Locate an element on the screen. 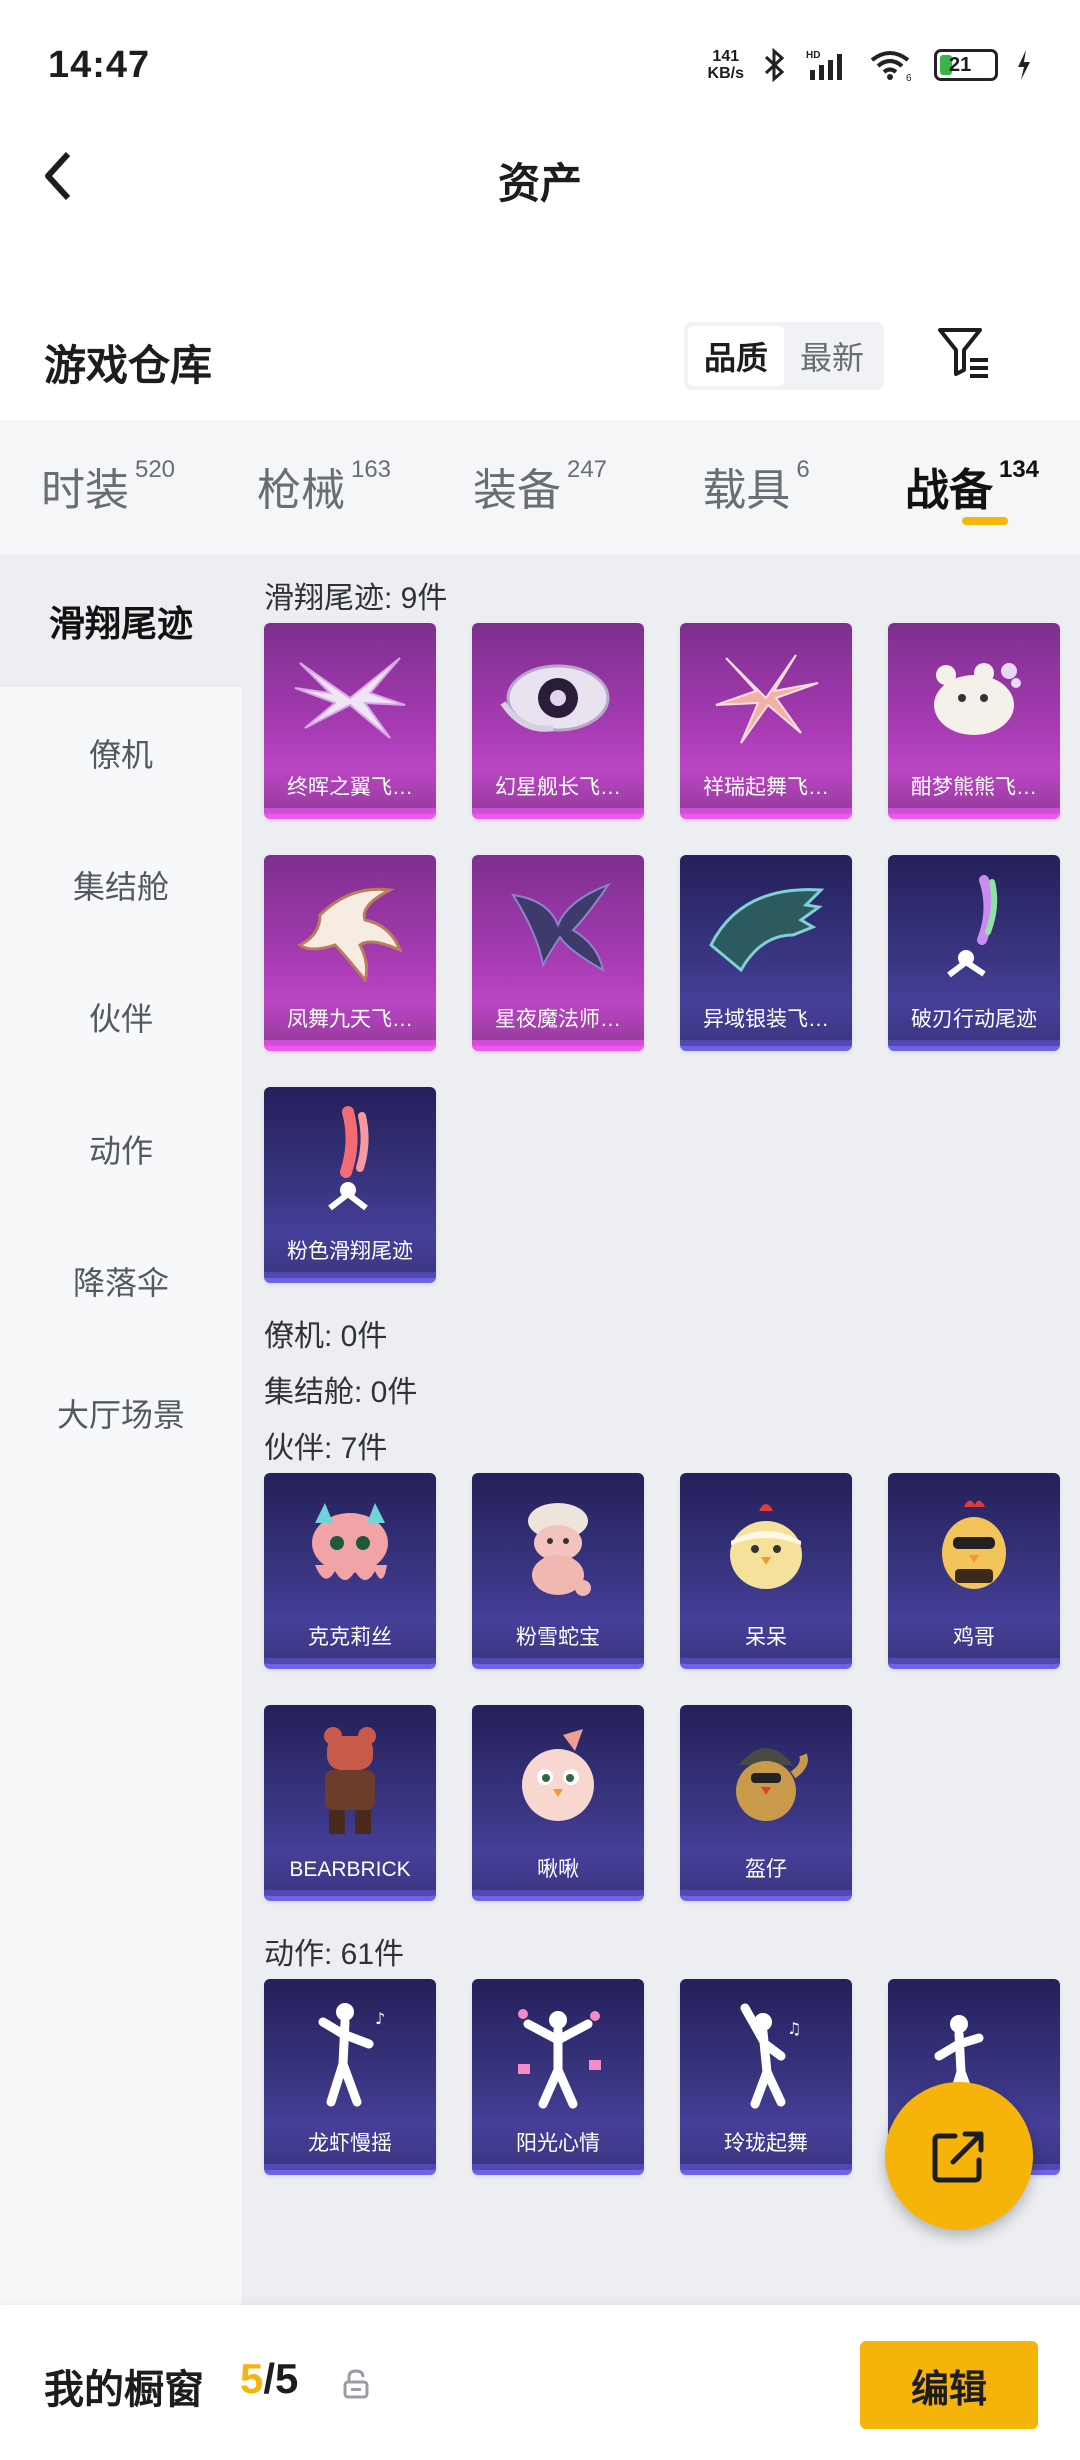  tab-count: 6 is located at coordinates (803, 469).